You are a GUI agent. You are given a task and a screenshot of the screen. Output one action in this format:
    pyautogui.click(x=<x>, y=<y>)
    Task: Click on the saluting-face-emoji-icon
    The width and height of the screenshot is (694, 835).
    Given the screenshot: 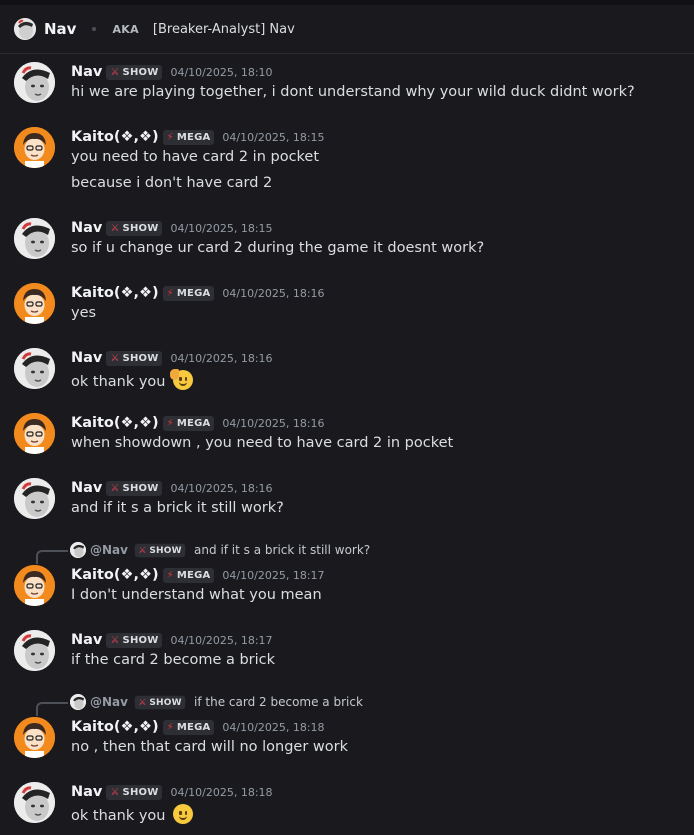 What is the action you would take?
    pyautogui.click(x=182, y=379)
    